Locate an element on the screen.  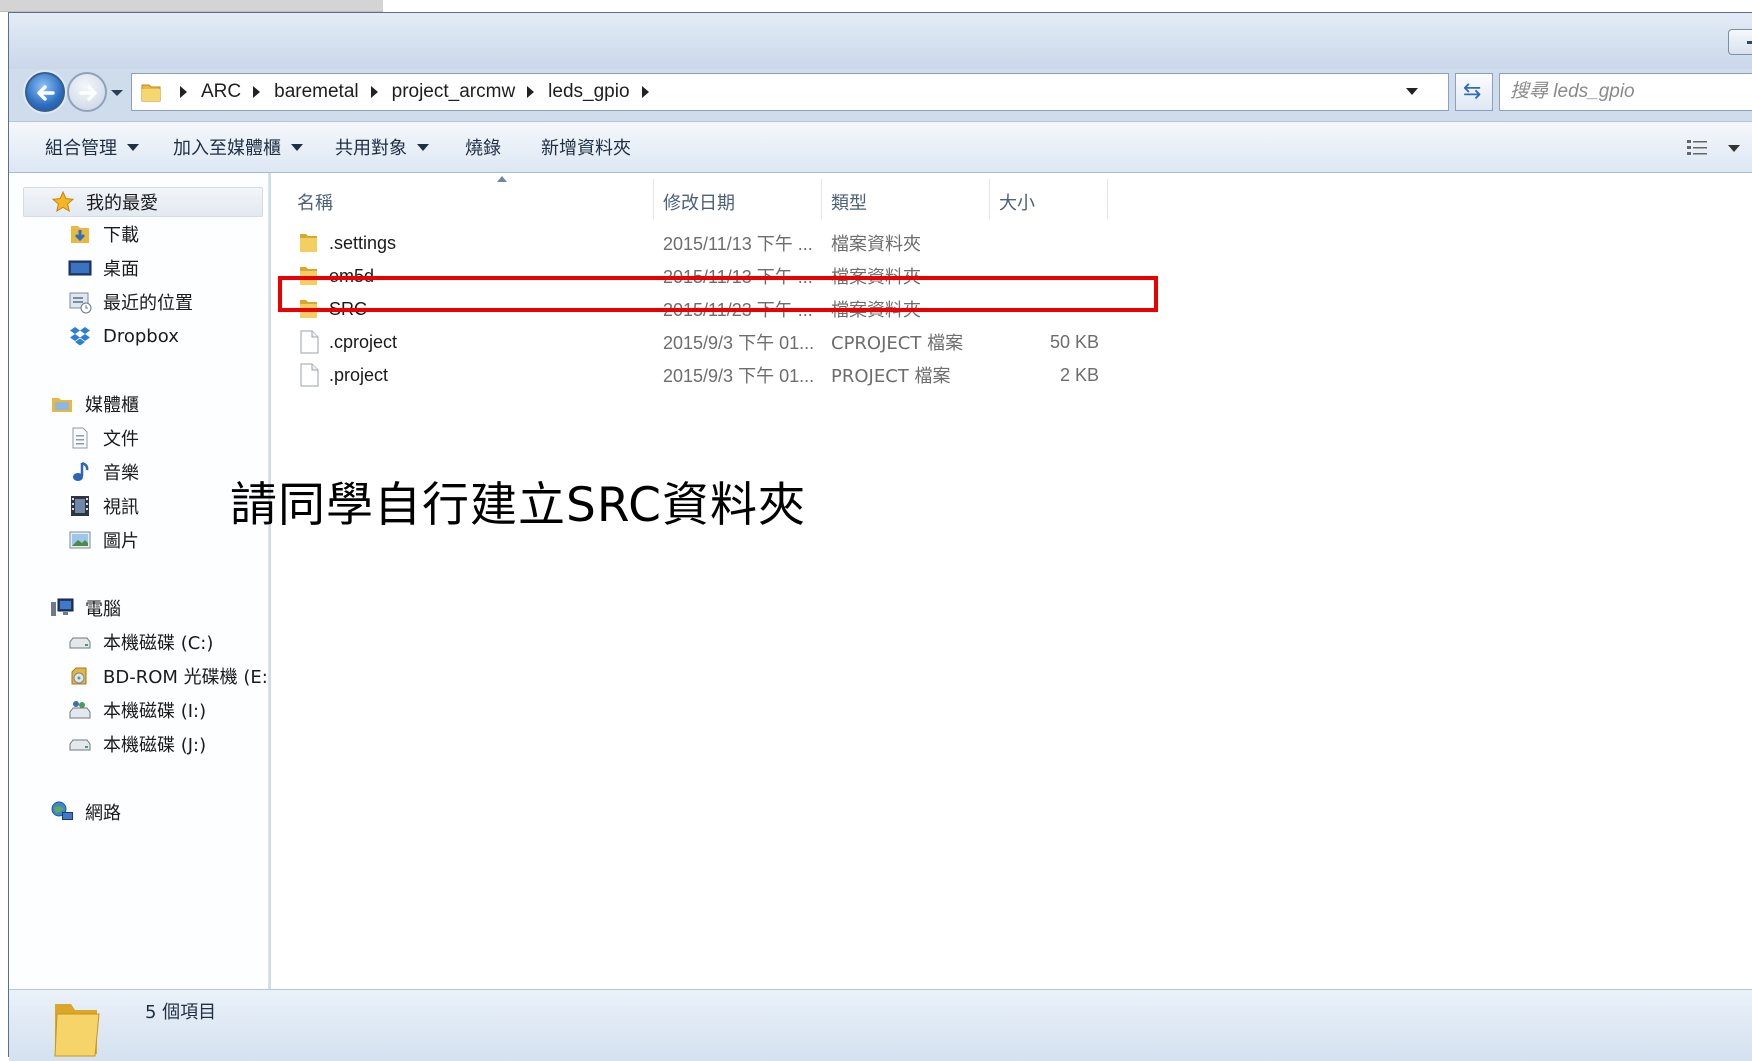
share-with-label: 共用對象 is located at coordinates (371, 148).